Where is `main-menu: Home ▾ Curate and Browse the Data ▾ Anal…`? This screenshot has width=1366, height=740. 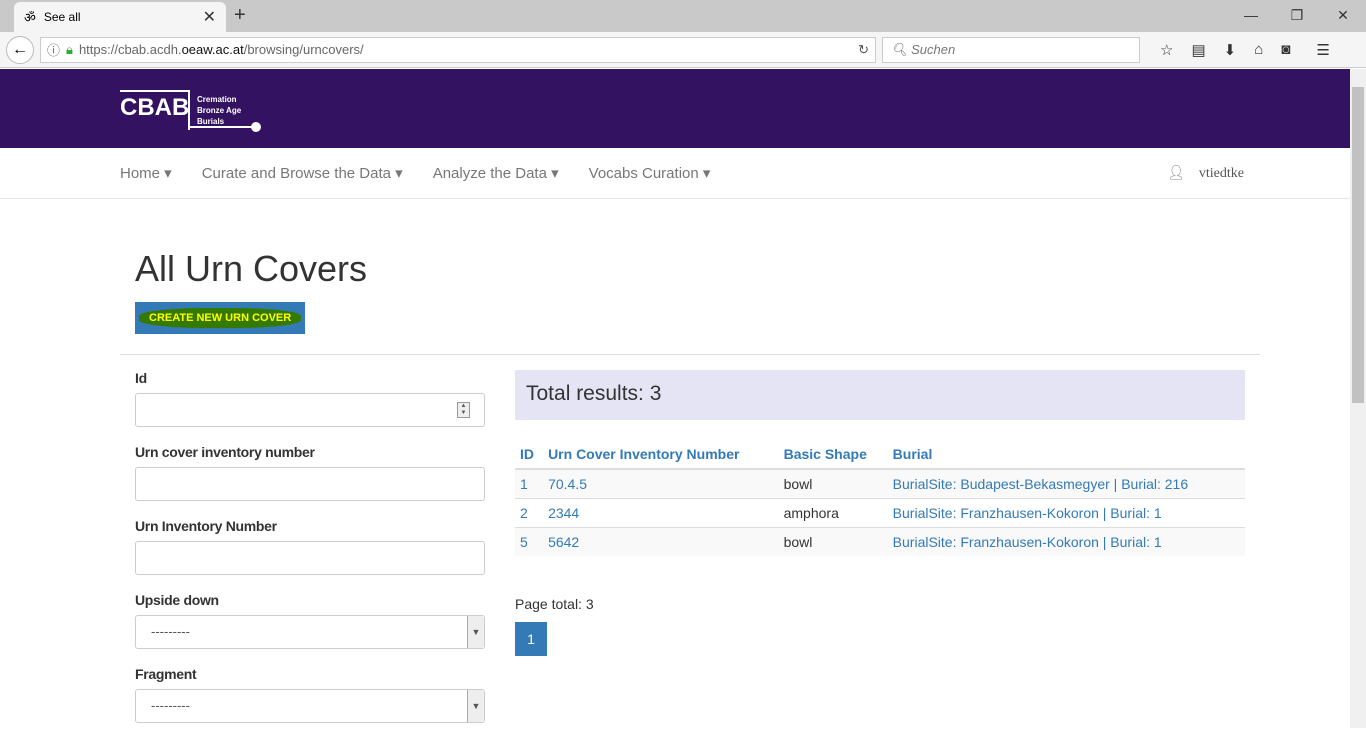
main-menu: Home ▾ Curate and Browse the Data ▾ Anal… is located at coordinates (675, 173).